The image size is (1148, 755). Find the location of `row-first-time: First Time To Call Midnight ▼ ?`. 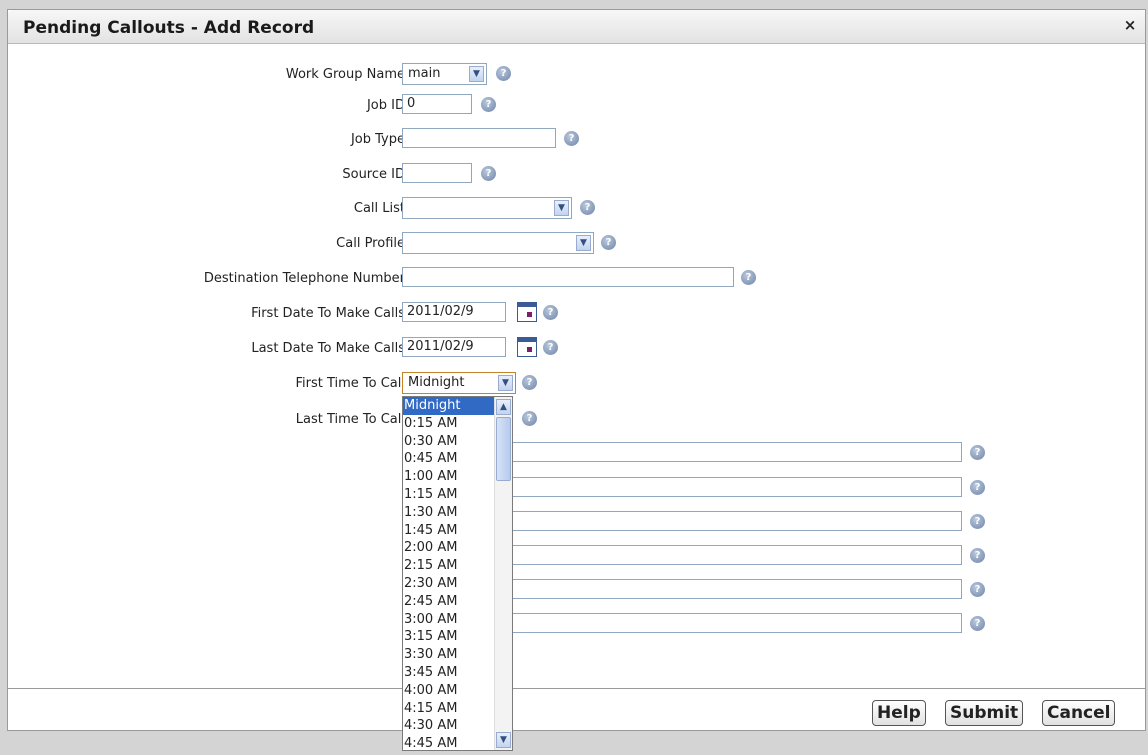

row-first-time: First Time To Call Midnight ▼ ? is located at coordinates (558, 384).